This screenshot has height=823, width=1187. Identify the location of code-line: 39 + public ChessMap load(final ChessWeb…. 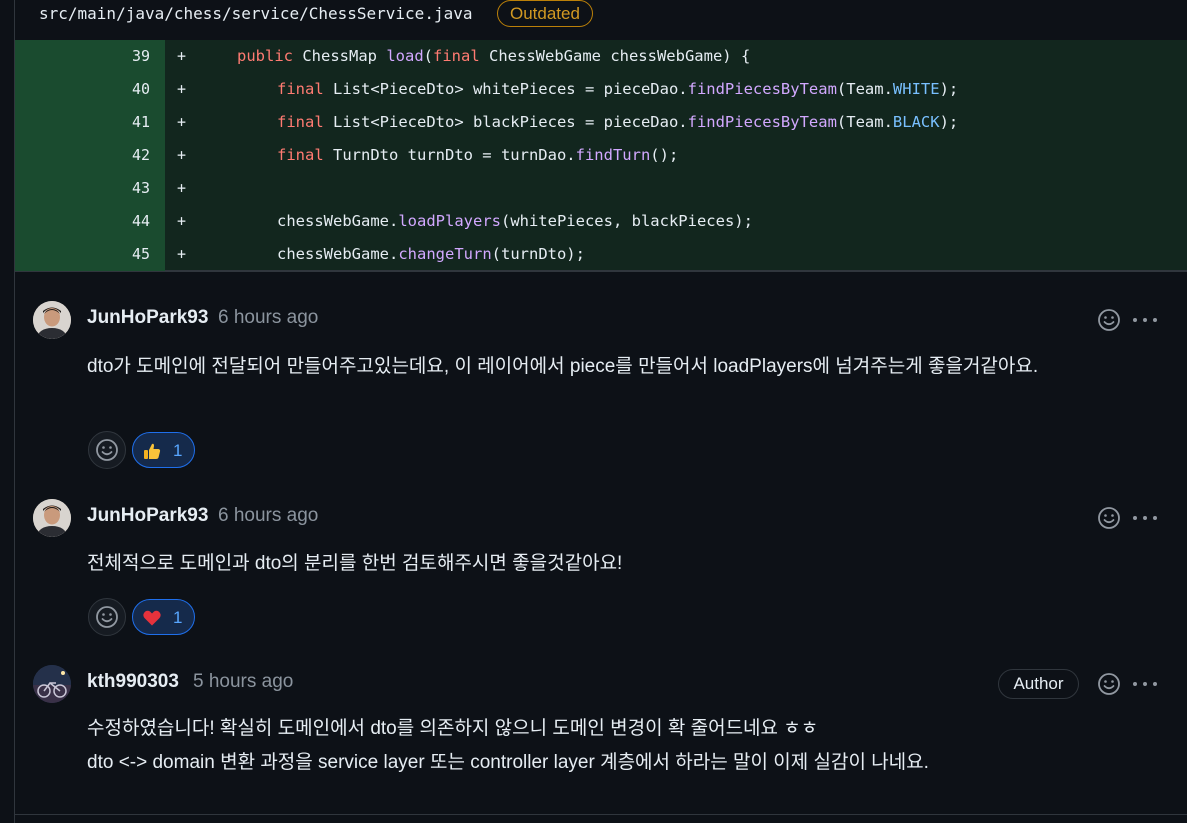
(601, 56).